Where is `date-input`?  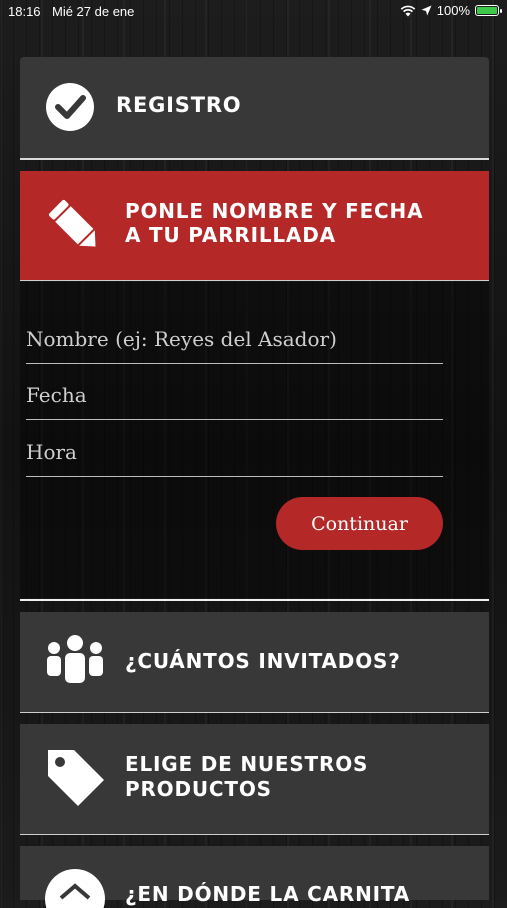 date-input is located at coordinates (234, 395).